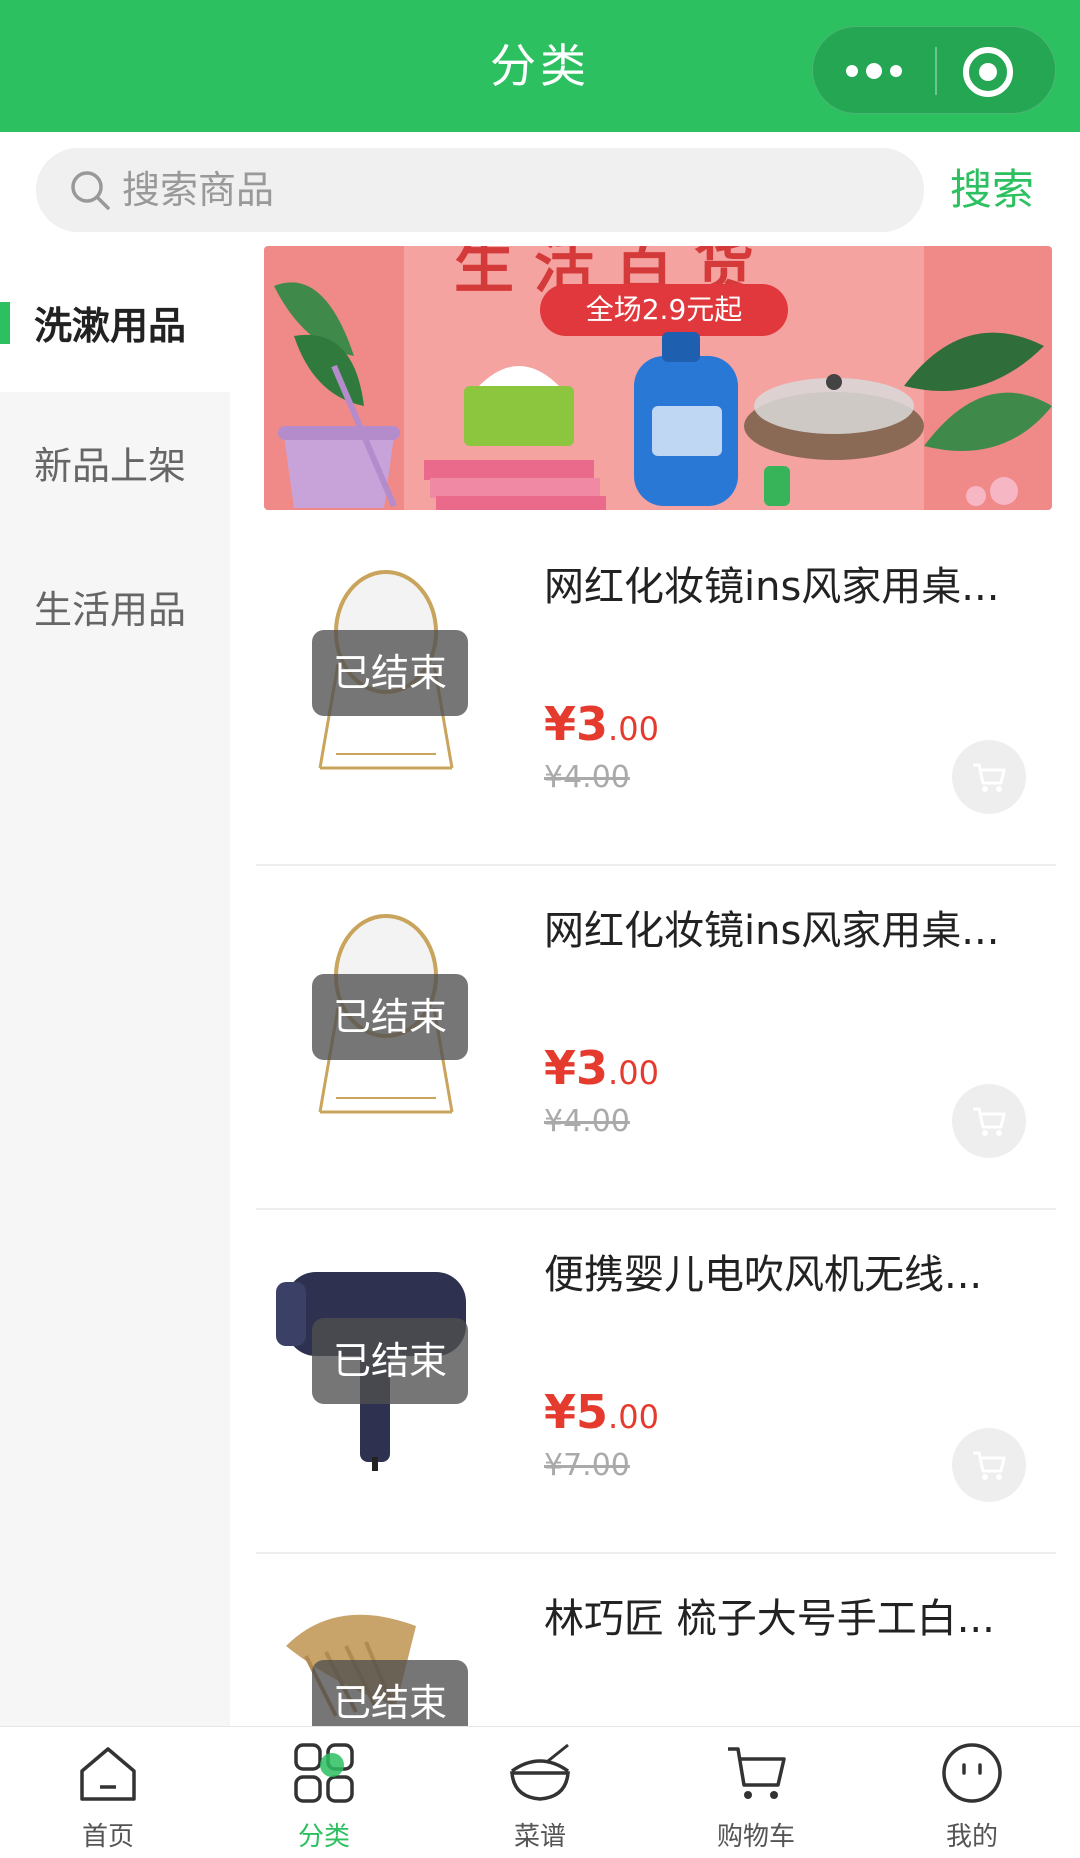 Image resolution: width=1080 pixels, height=1858 pixels. I want to click on bottom-tab-bar: 首页 分类 菜谱 购物车 我的, so click(540, 1792).